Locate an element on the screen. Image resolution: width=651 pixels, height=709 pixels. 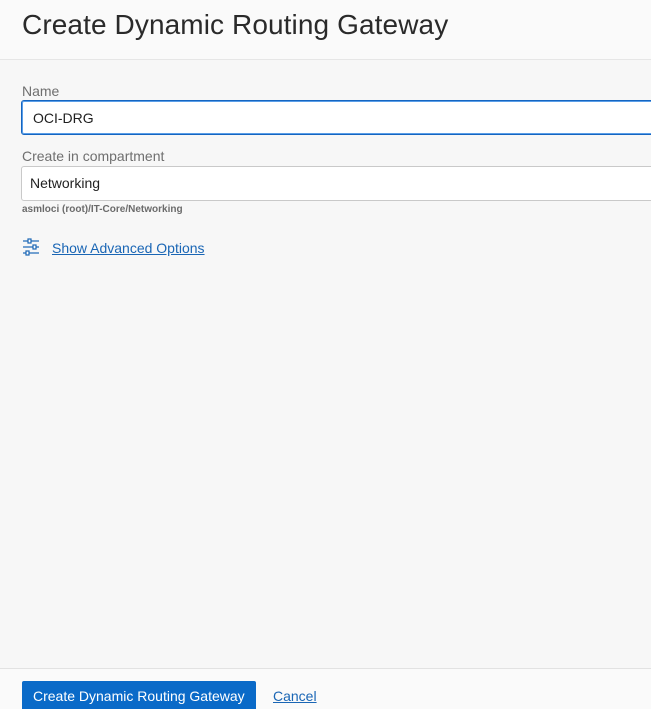
sliders-icon is located at coordinates (31, 247).